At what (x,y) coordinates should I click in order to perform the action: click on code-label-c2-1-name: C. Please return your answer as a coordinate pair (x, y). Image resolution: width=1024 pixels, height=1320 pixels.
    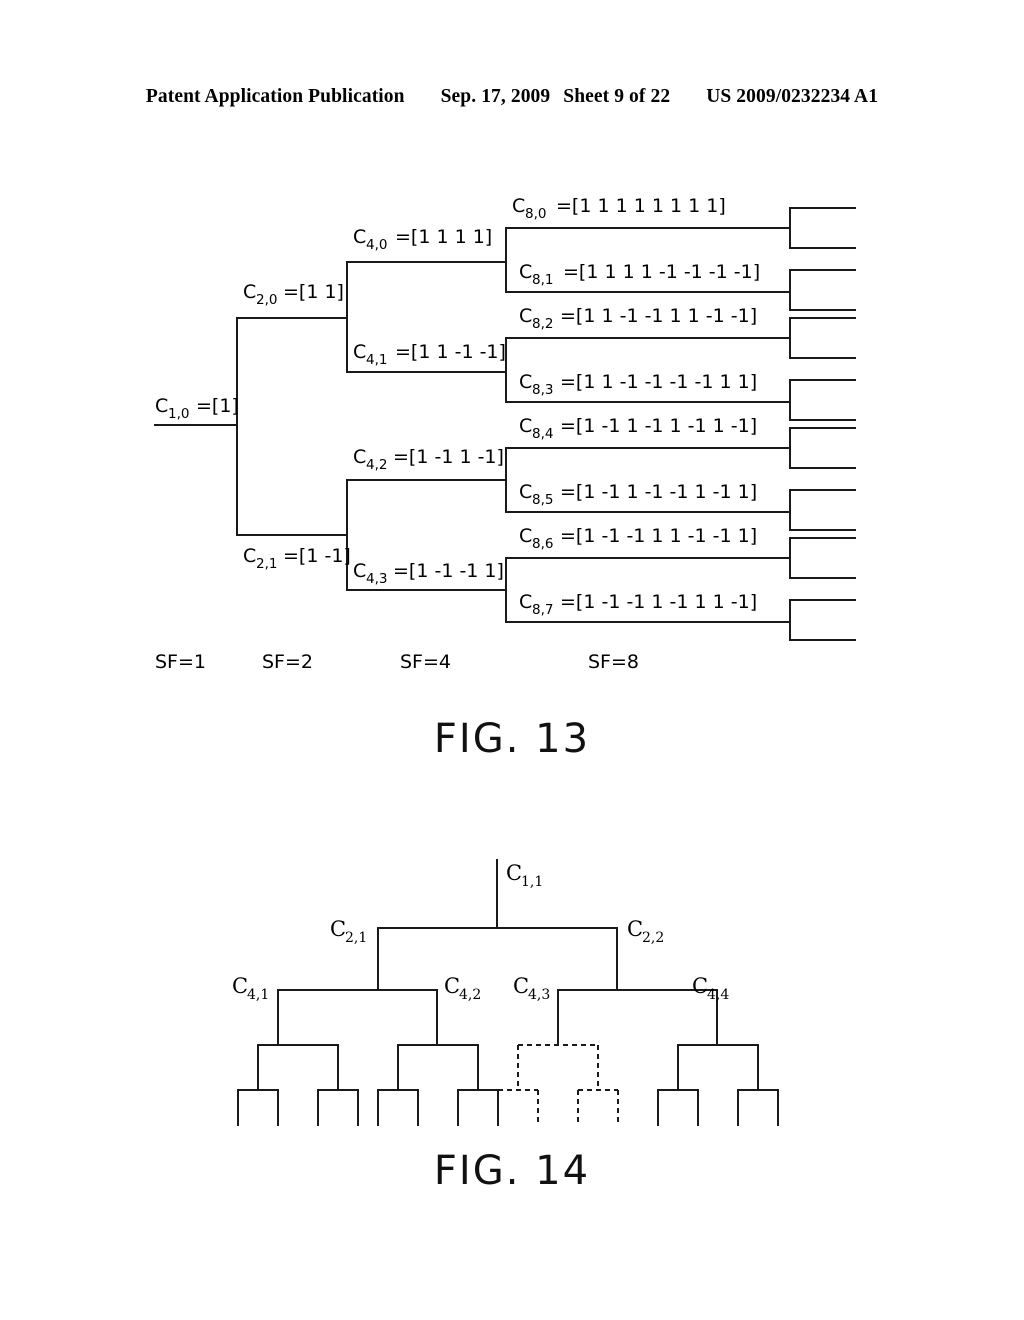
    Looking at the image, I should click on (249, 556).